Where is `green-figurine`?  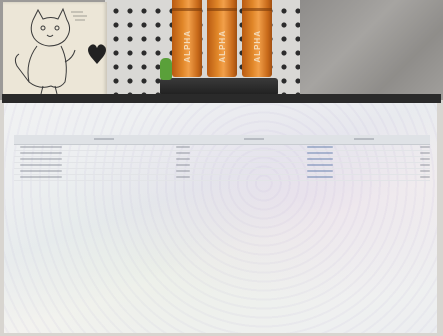
green-figurine is located at coordinates (166, 69).